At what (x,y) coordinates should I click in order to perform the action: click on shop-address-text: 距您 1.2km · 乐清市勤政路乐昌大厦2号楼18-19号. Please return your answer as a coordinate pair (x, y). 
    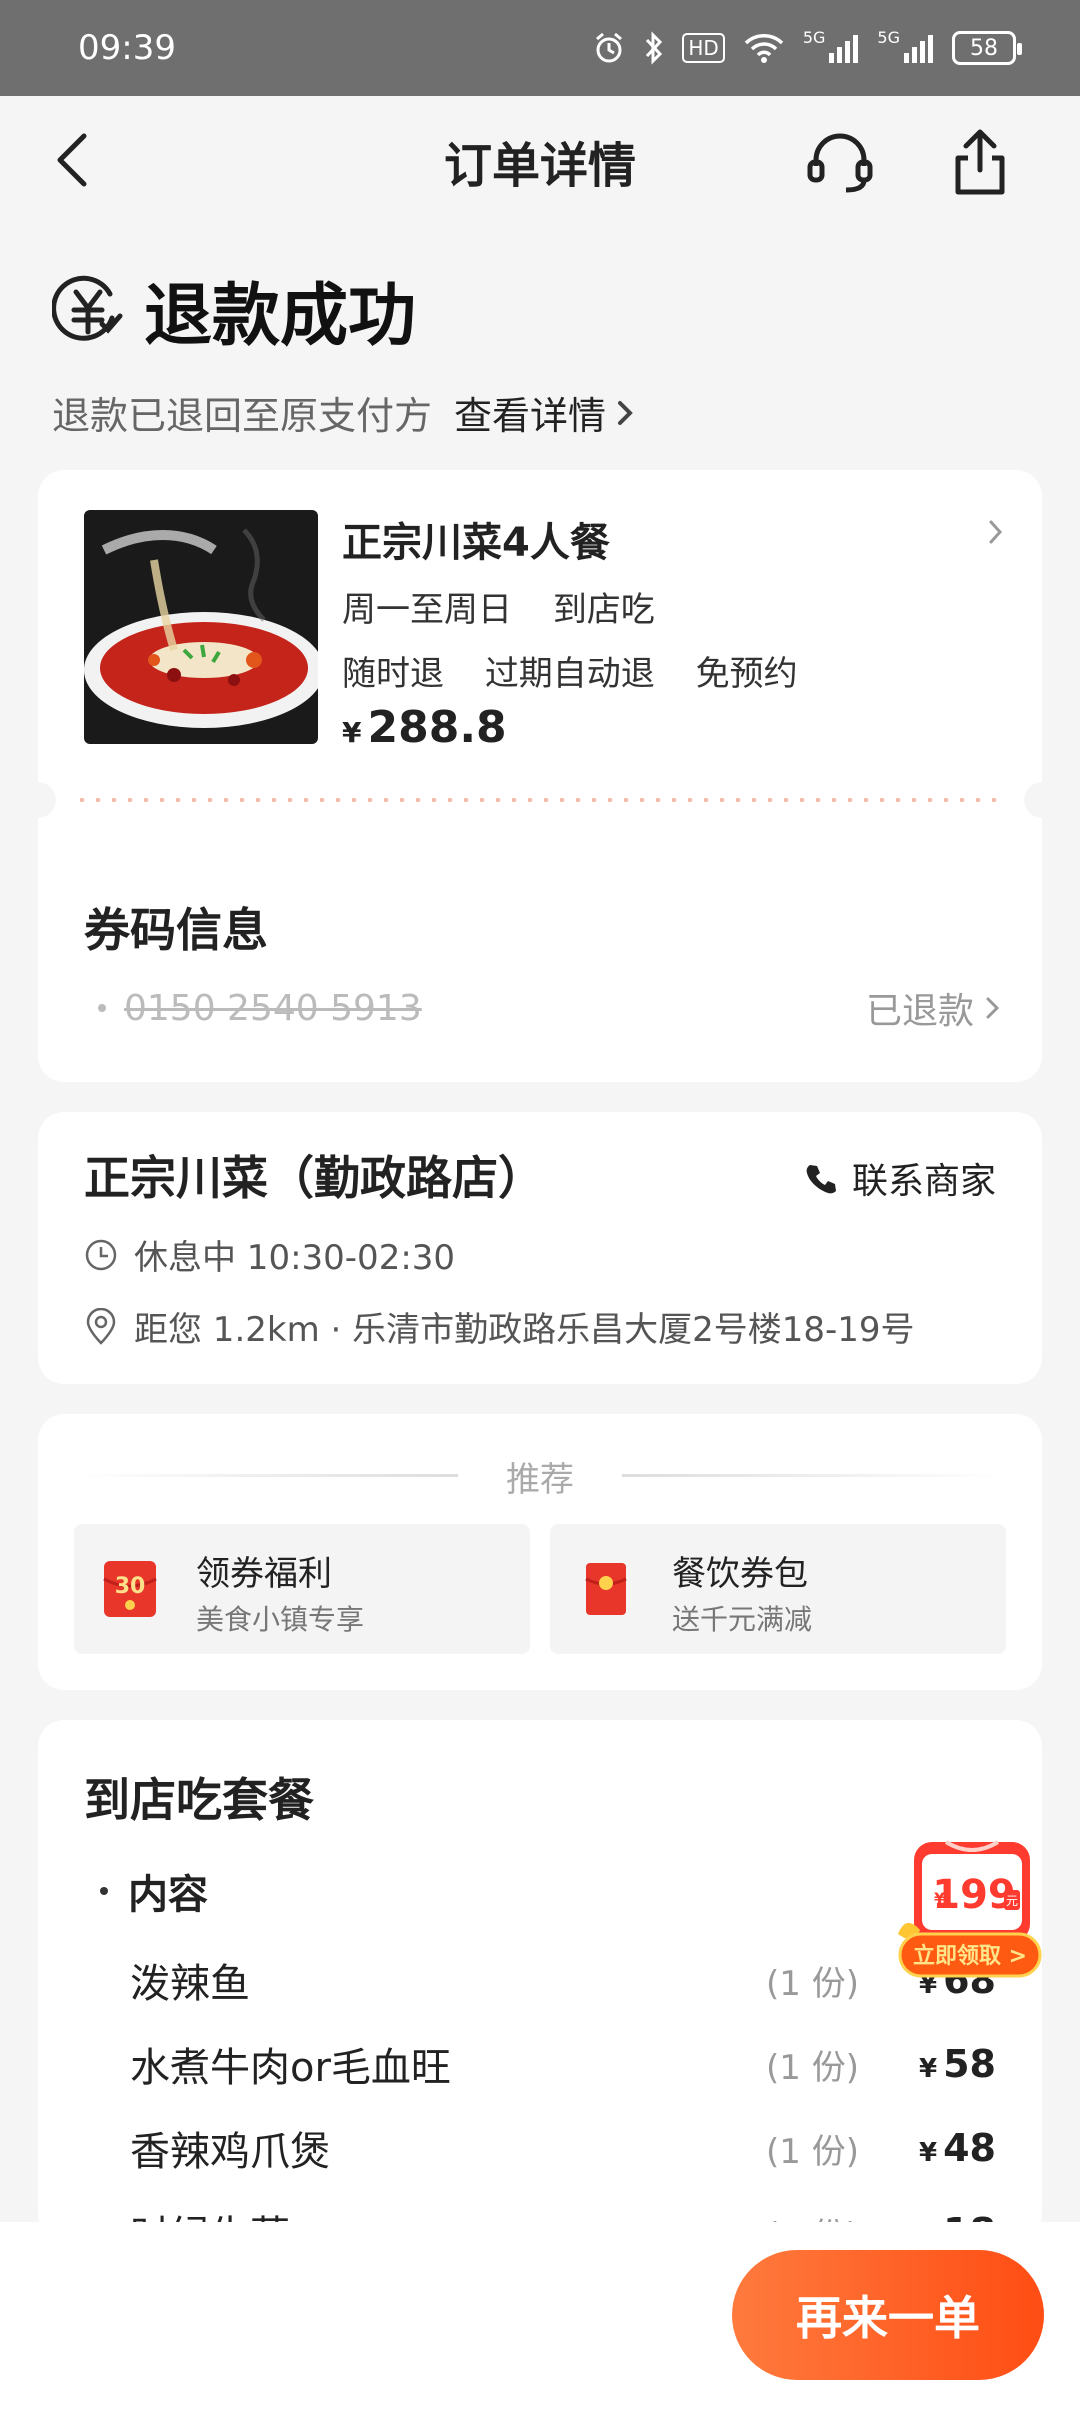
    Looking at the image, I should click on (524, 1330).